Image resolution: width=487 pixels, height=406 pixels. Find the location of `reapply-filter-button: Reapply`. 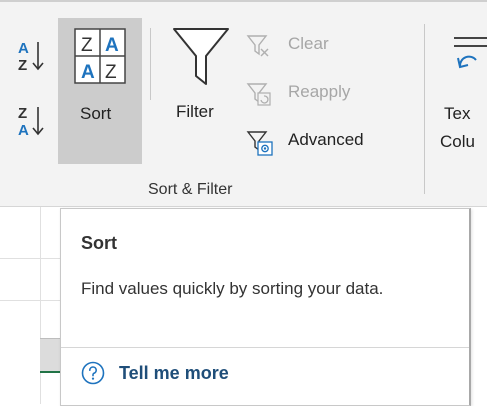

reapply-filter-button: Reapply is located at coordinates (316, 94).